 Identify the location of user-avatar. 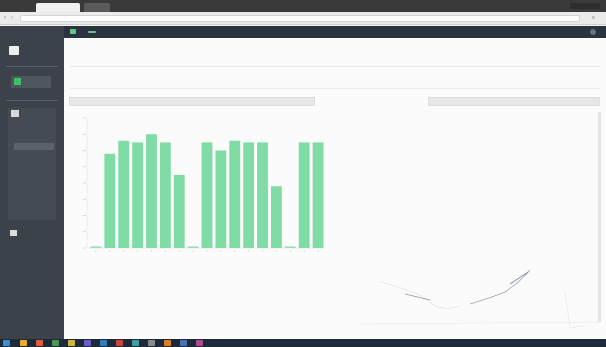
(593, 32).